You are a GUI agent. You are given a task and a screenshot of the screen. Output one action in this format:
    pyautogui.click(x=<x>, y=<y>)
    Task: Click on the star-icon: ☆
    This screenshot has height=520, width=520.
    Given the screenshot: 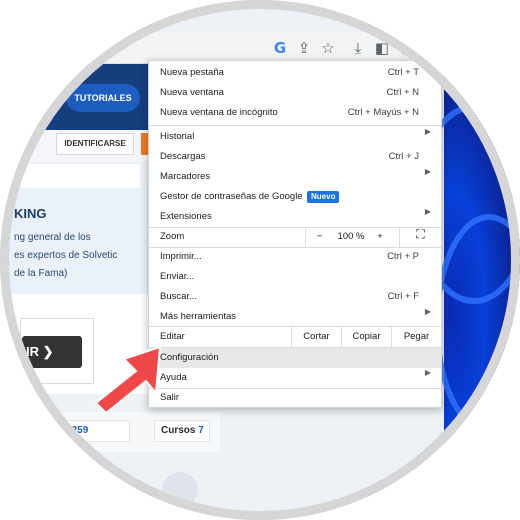 What is the action you would take?
    pyautogui.click(x=328, y=48)
    